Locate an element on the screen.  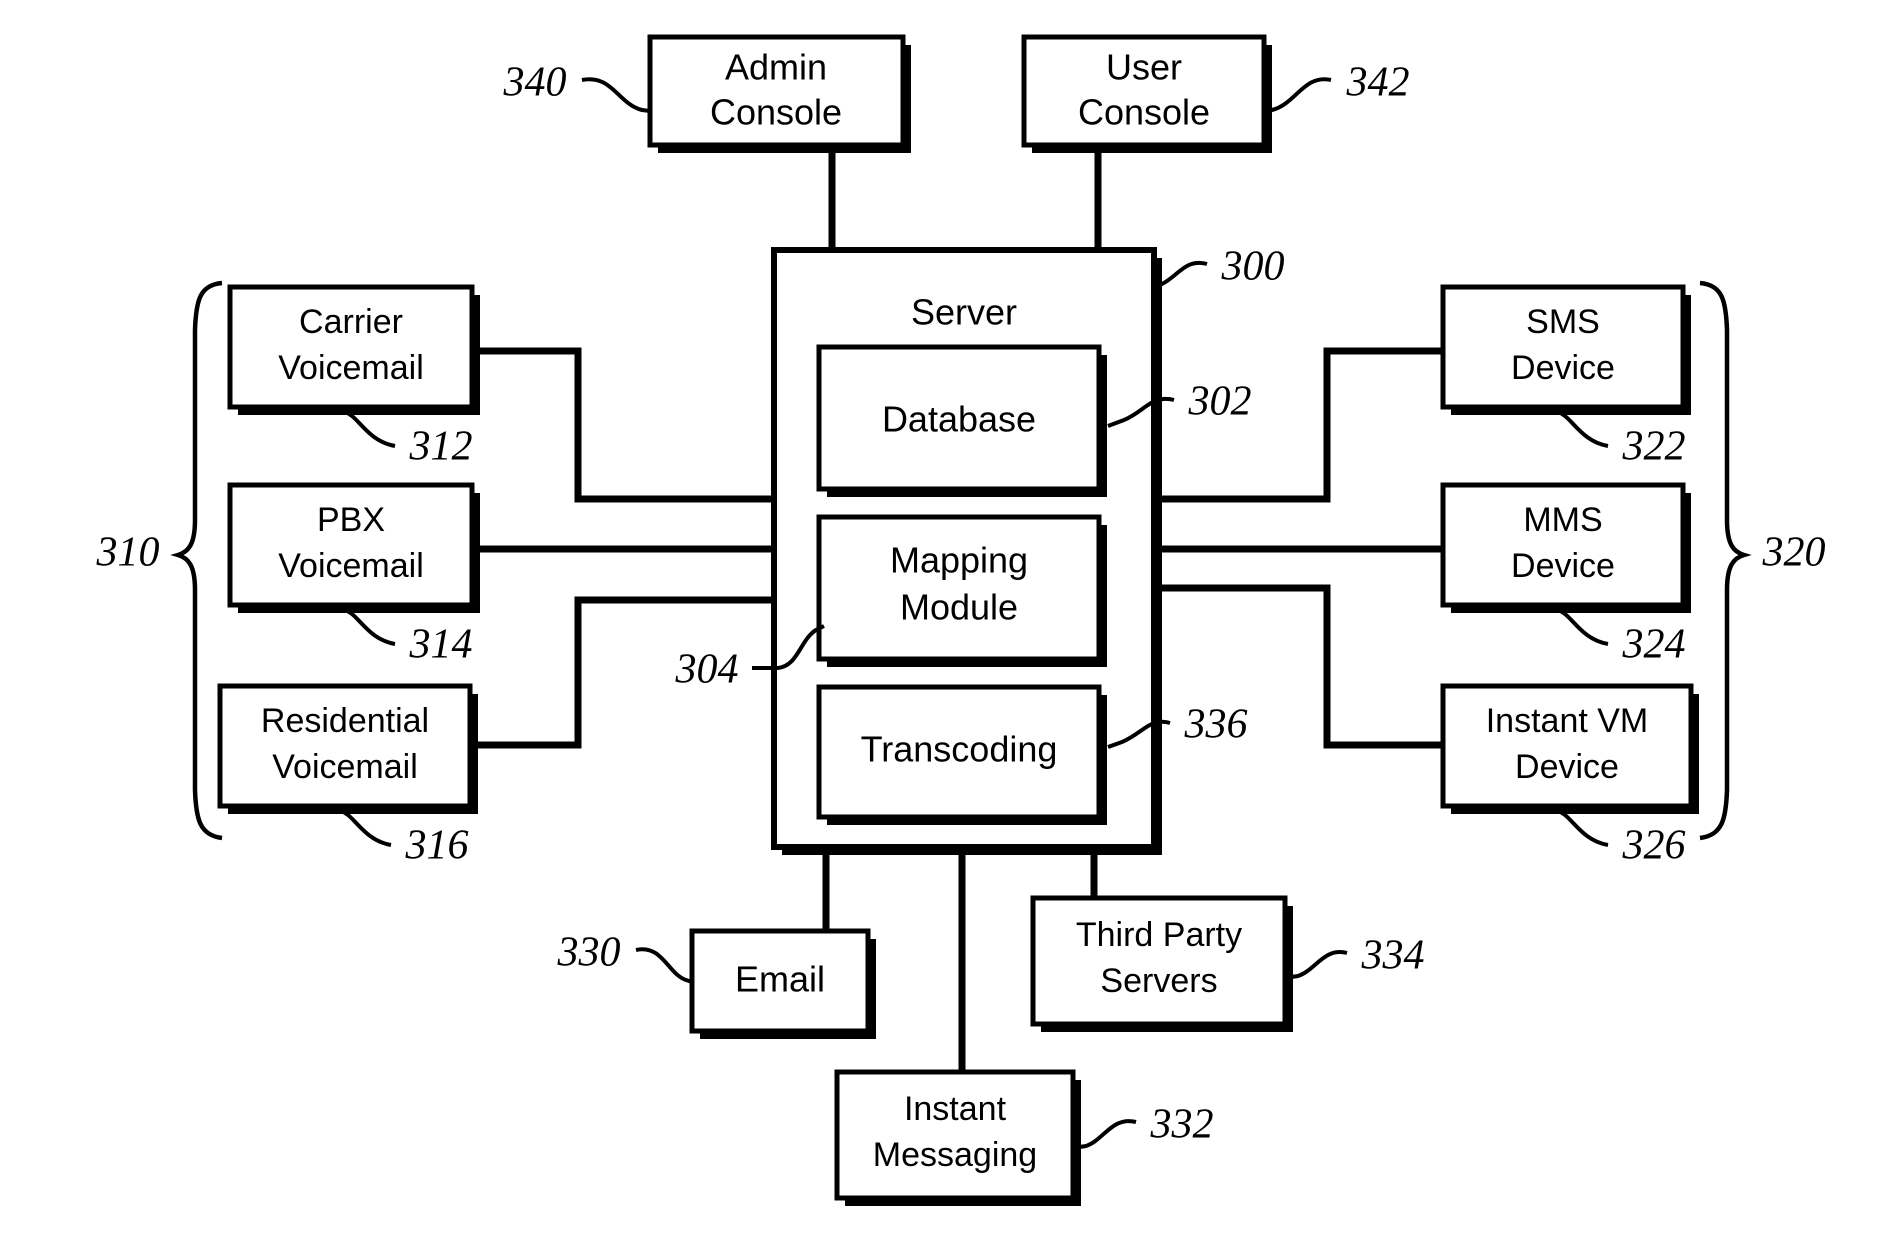
pbx-voicemail-box: PBX Voicemail is located at coordinates (353, 547).